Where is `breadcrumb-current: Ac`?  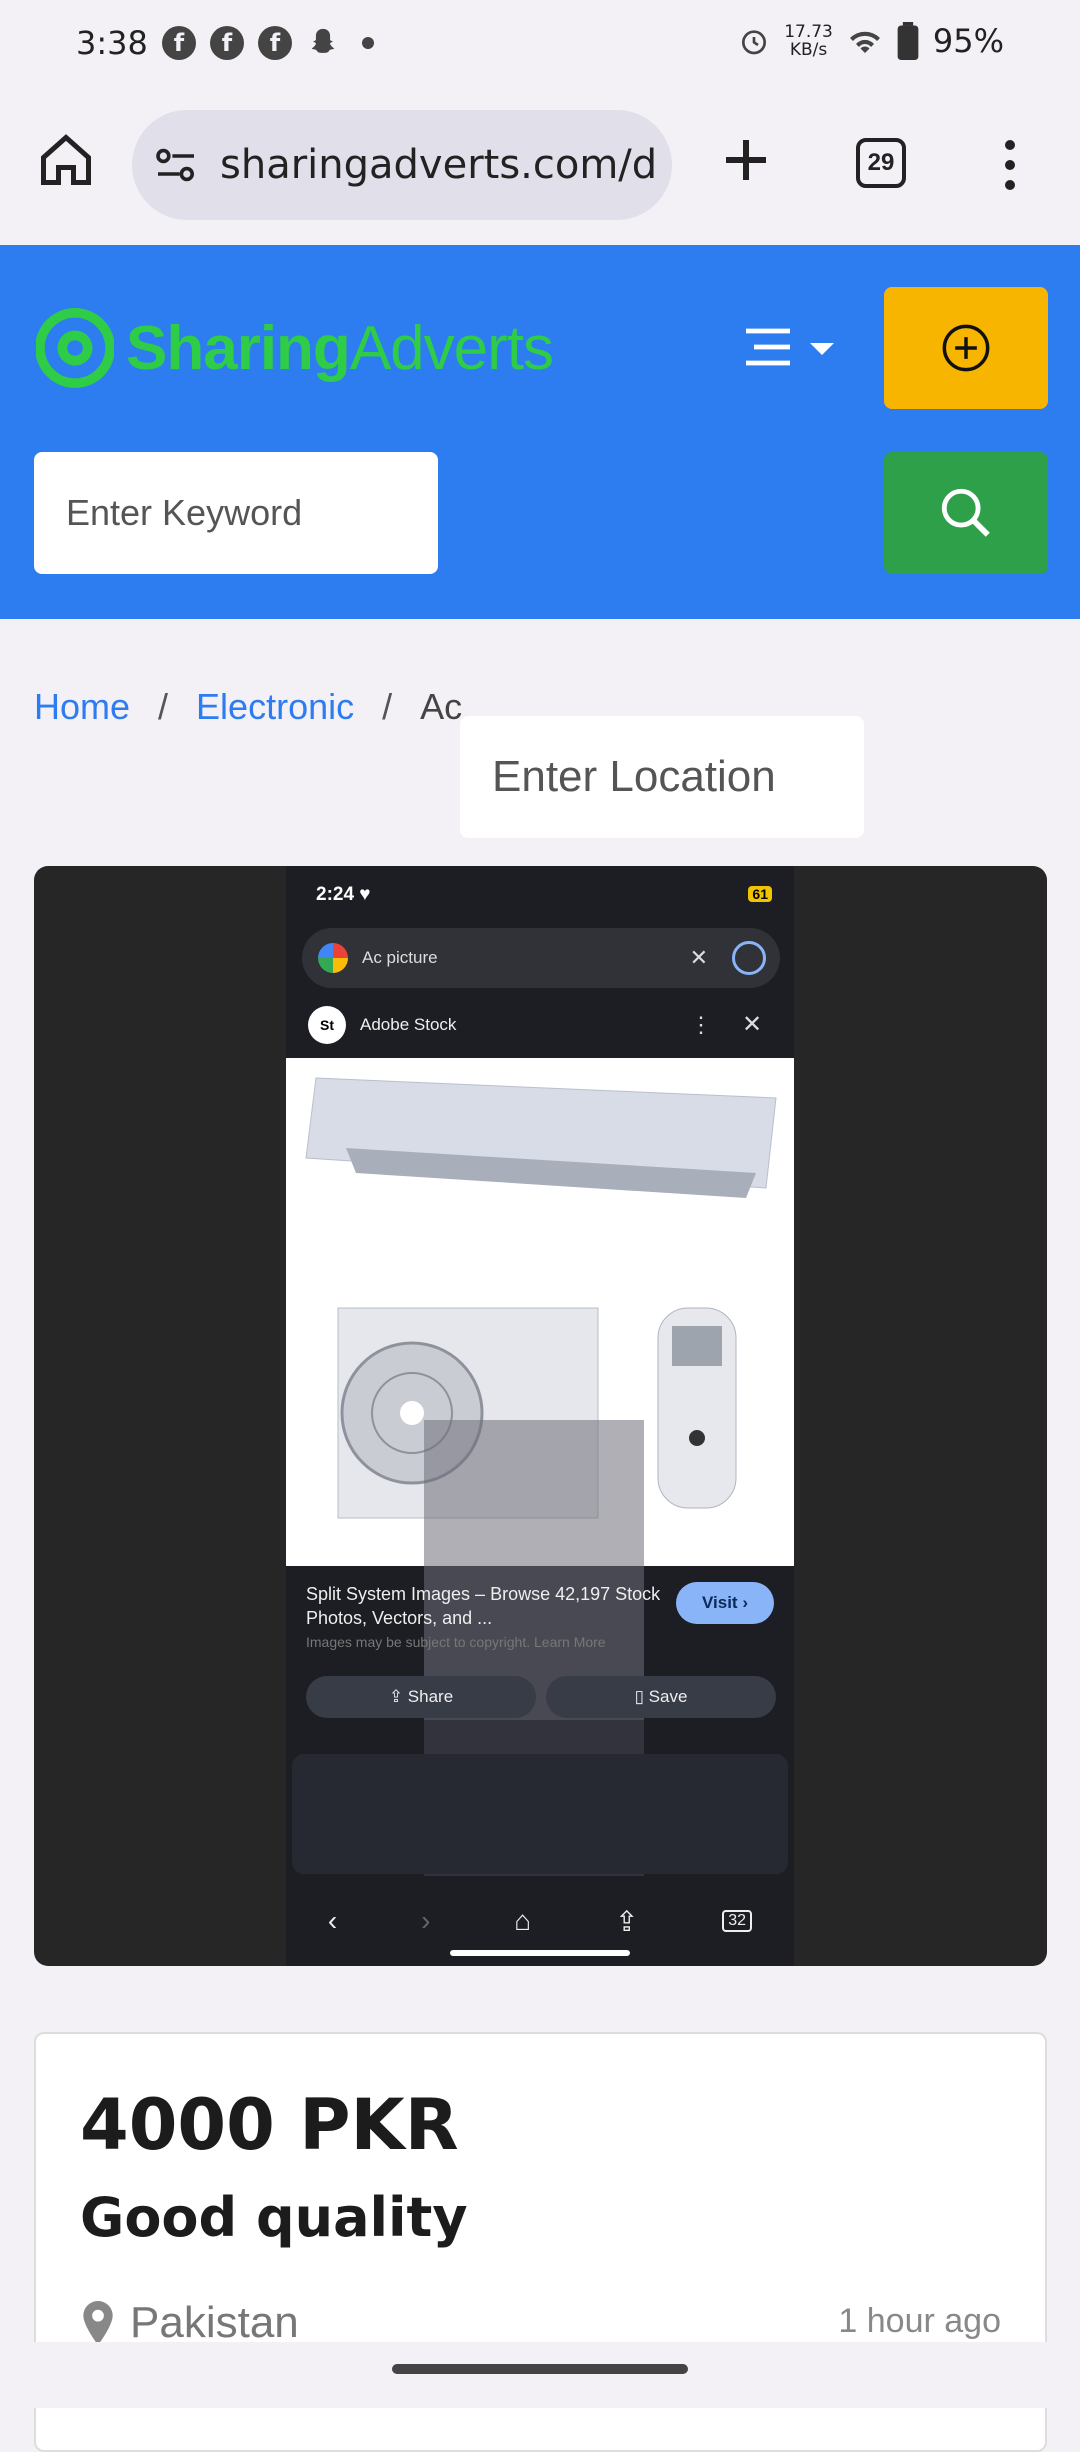
breadcrumb-current: Ac is located at coordinates (441, 706).